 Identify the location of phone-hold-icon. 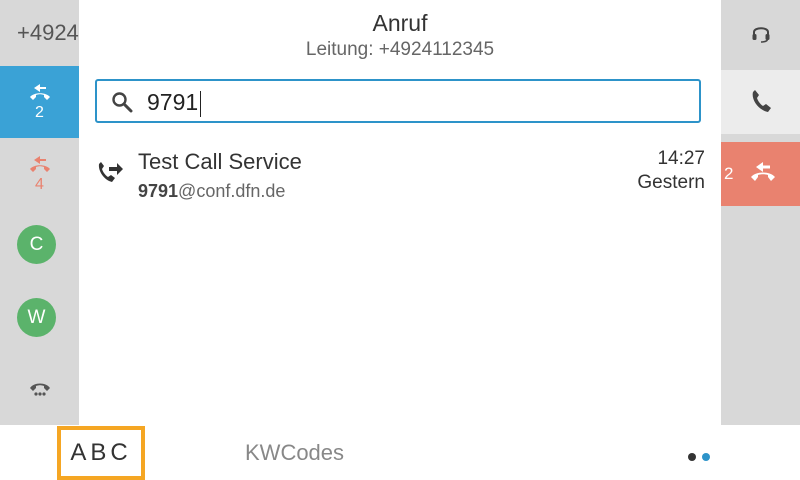
(39, 389).